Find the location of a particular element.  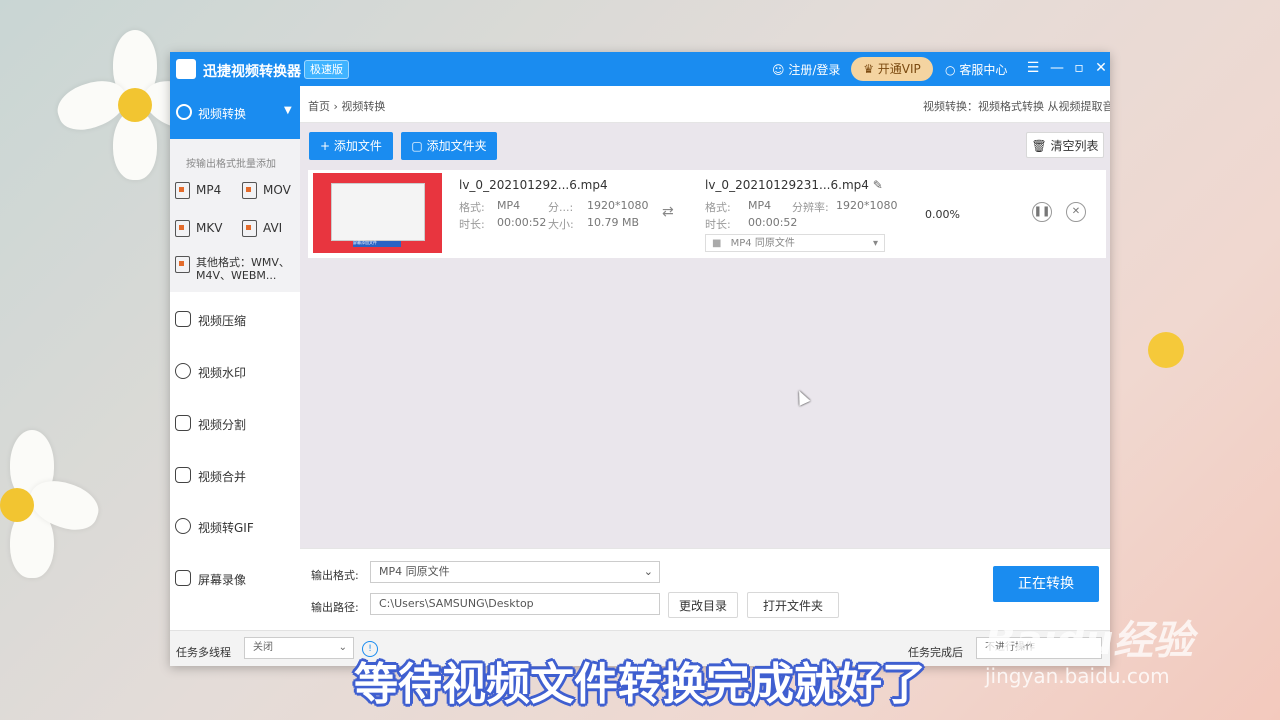

format-mov: MOV is located at coordinates (266, 190).